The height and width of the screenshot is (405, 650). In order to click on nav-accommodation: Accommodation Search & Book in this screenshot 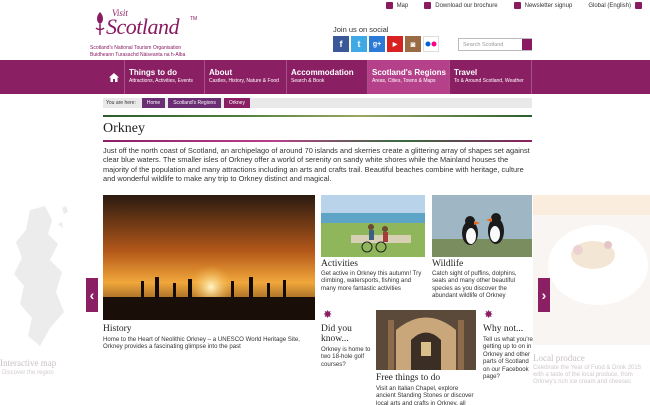, I will do `click(327, 77)`.